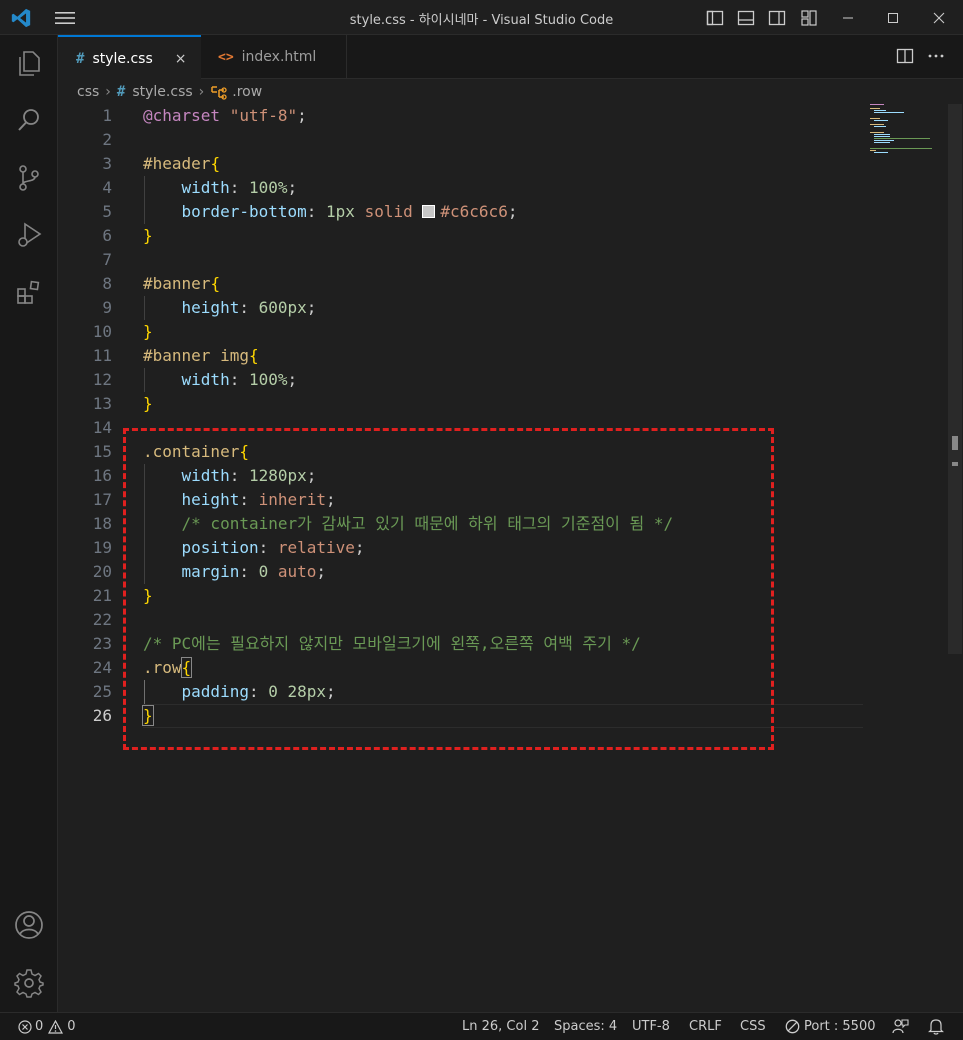  I want to click on close-icon, so click(939, 17).